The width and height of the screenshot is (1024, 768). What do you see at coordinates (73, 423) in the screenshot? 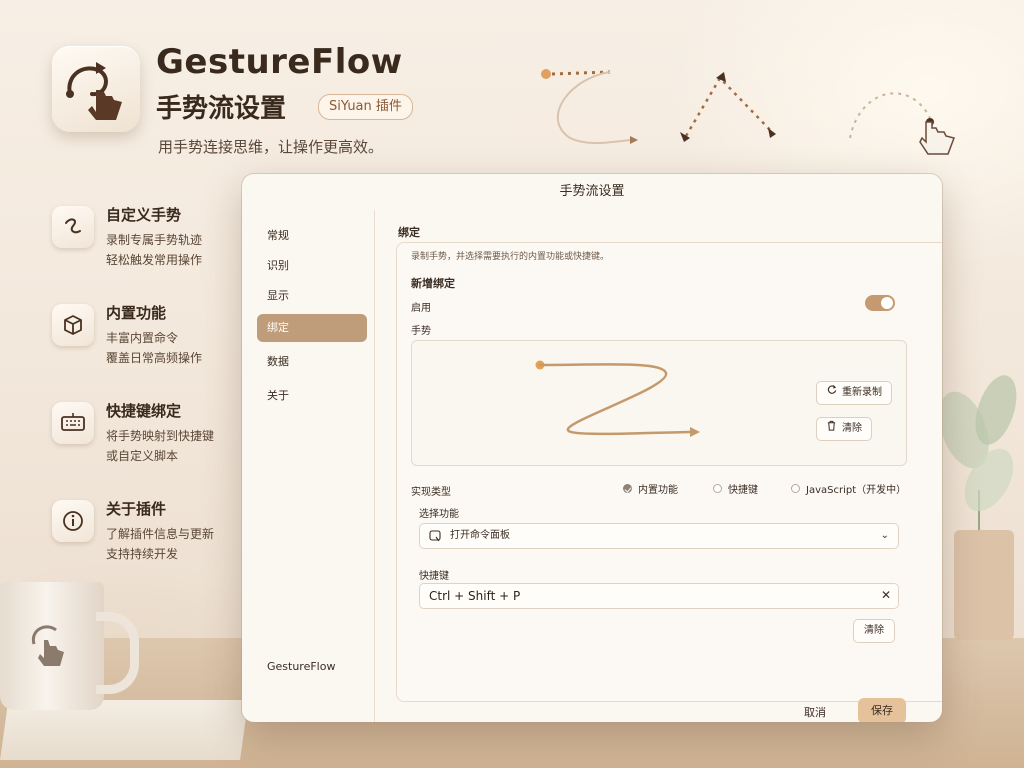
I see `keyboard-icon` at bounding box center [73, 423].